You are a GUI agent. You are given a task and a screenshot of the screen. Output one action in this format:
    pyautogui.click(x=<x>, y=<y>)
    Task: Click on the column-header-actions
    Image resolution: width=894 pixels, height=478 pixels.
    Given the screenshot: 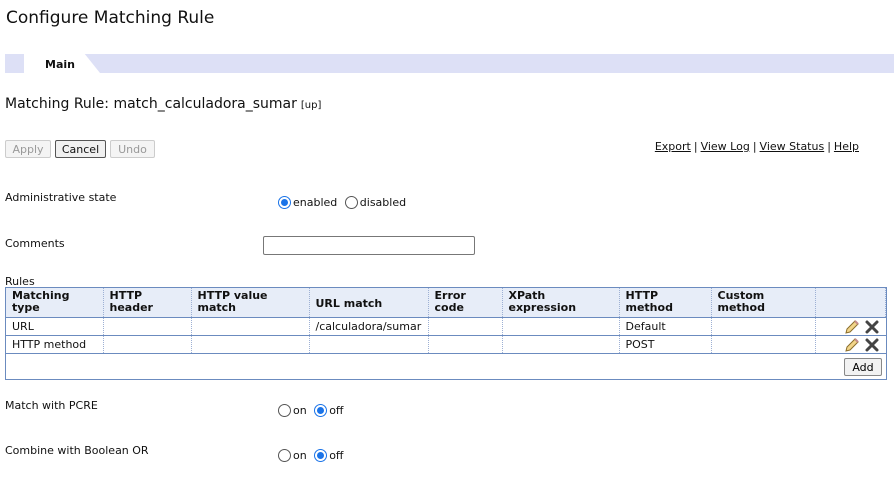 What is the action you would take?
    pyautogui.click(x=850, y=303)
    